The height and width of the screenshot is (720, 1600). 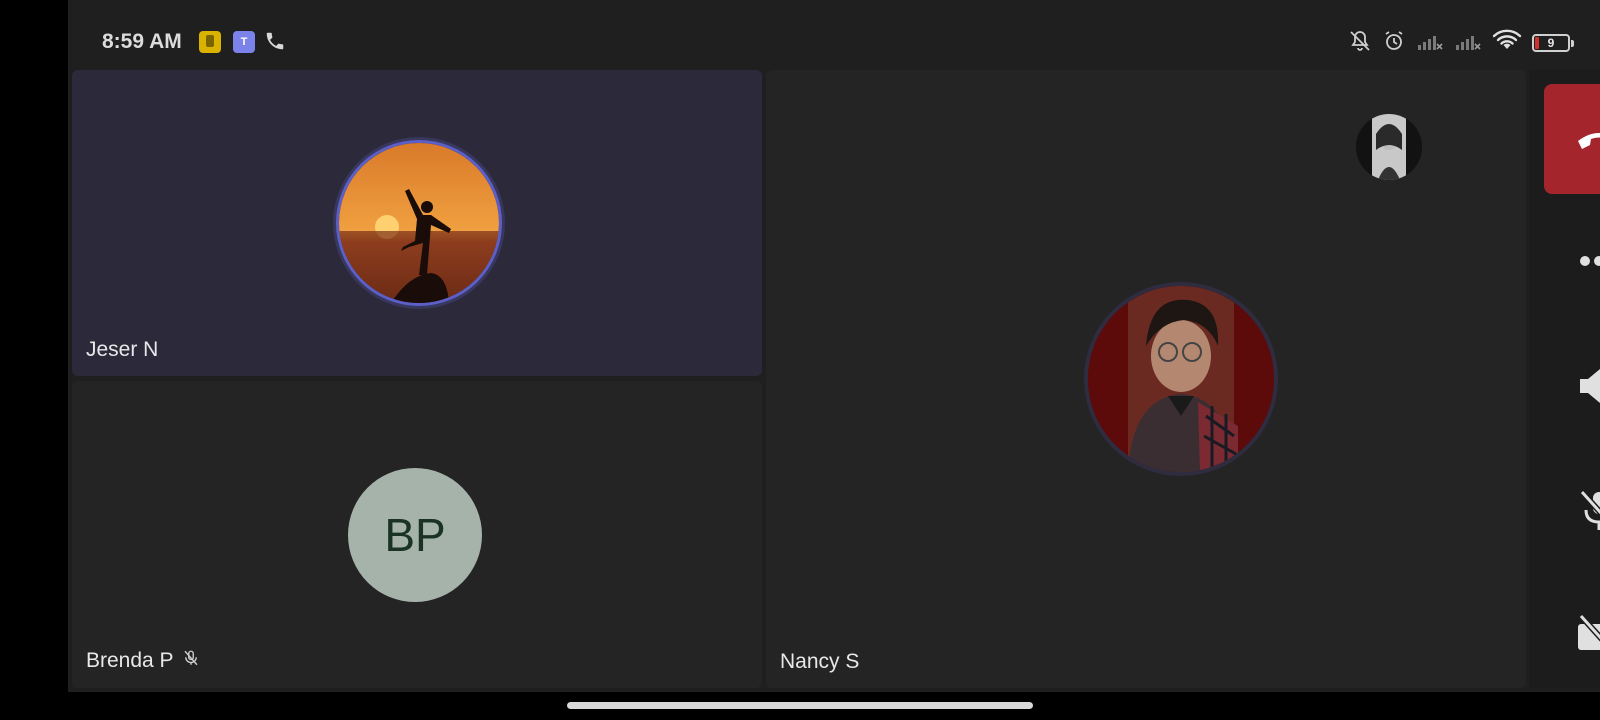 I want to click on alarm-icon, so click(x=1394, y=43).